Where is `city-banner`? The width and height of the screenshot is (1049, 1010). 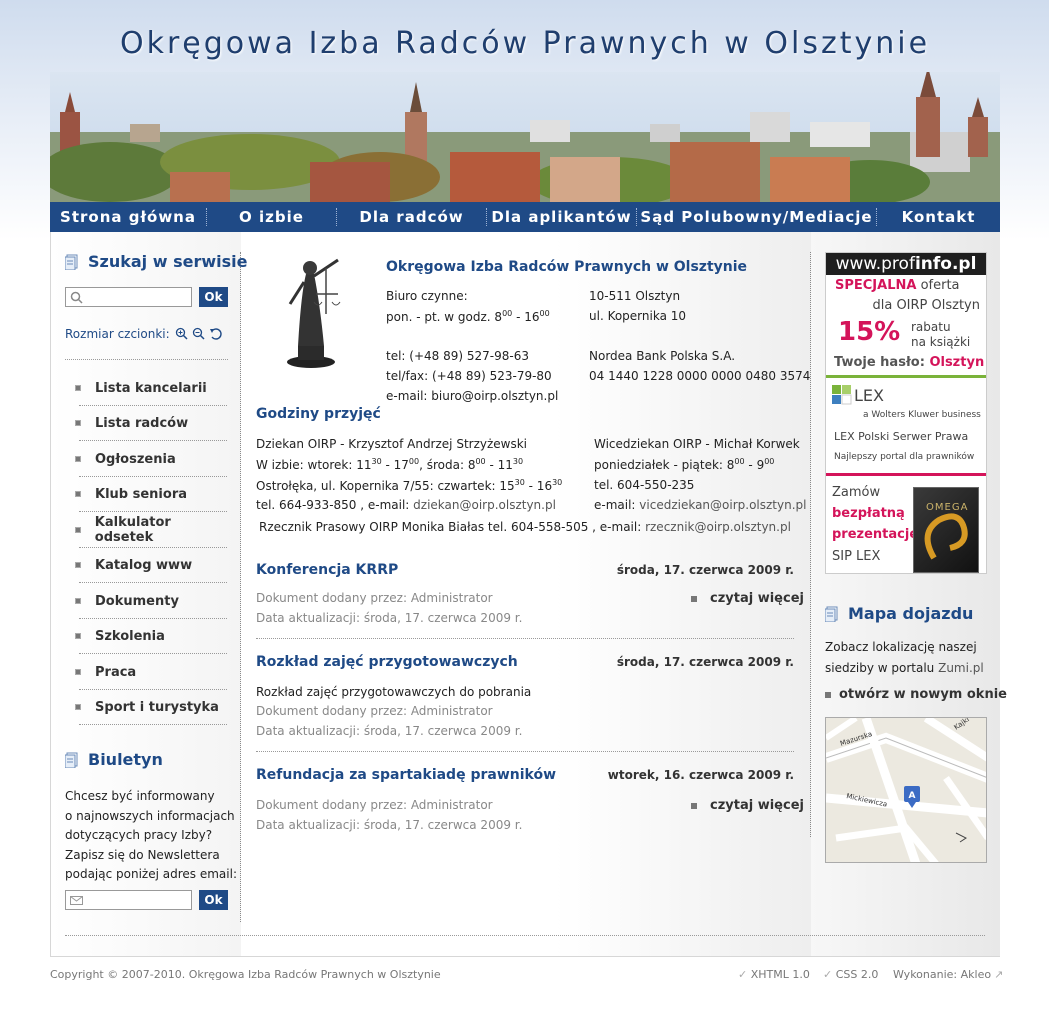
city-banner is located at coordinates (525, 137).